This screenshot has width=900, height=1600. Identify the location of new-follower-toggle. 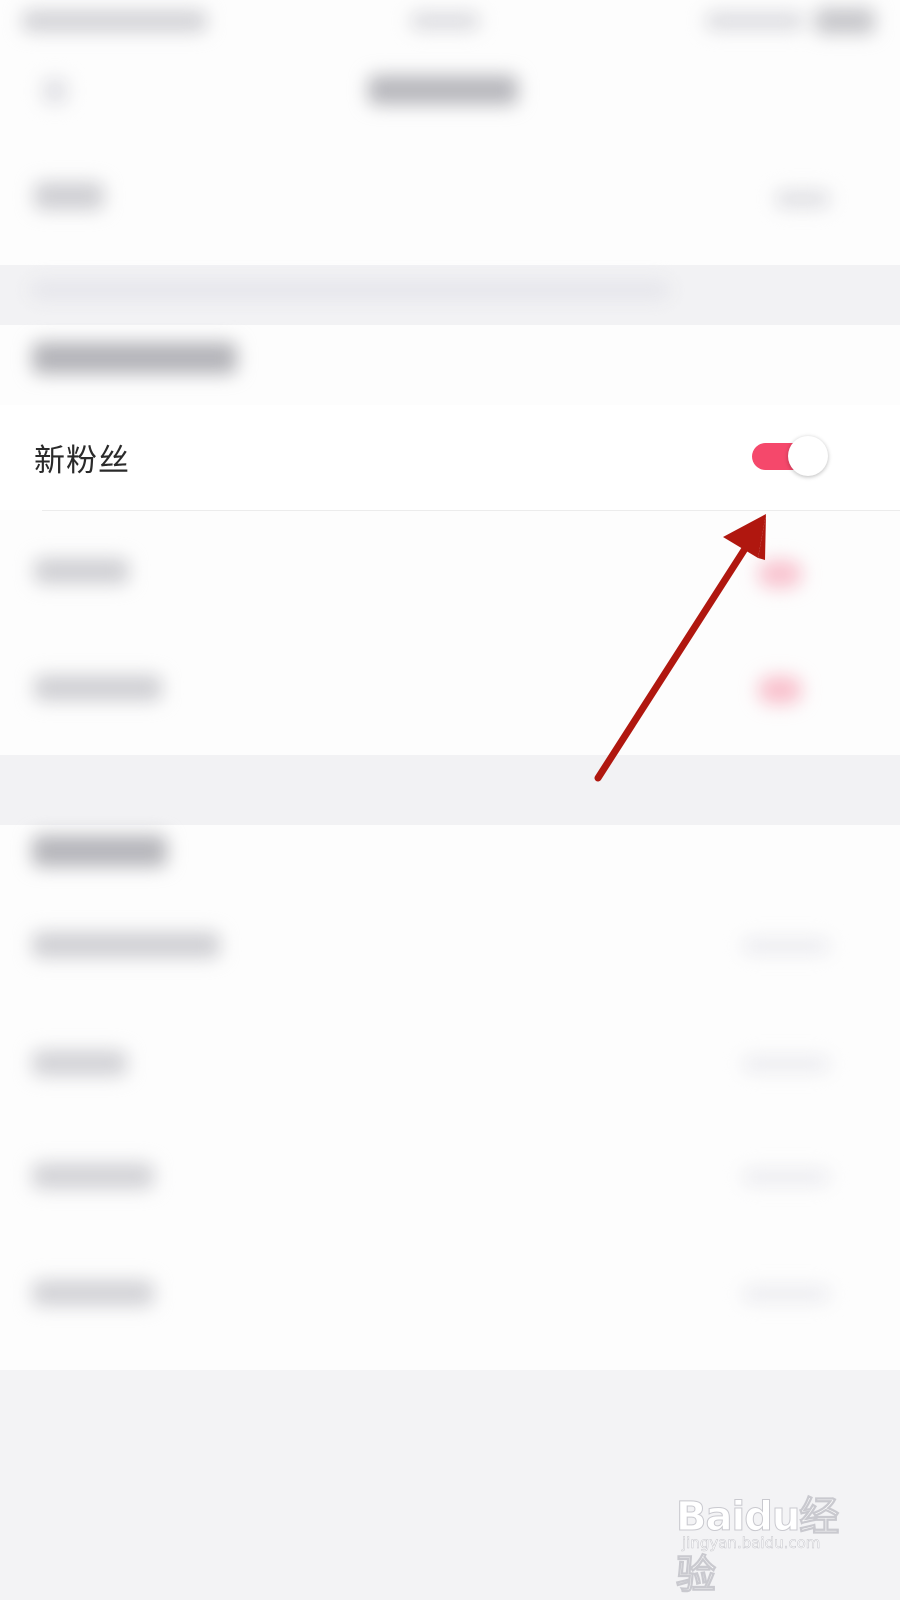
(790, 456).